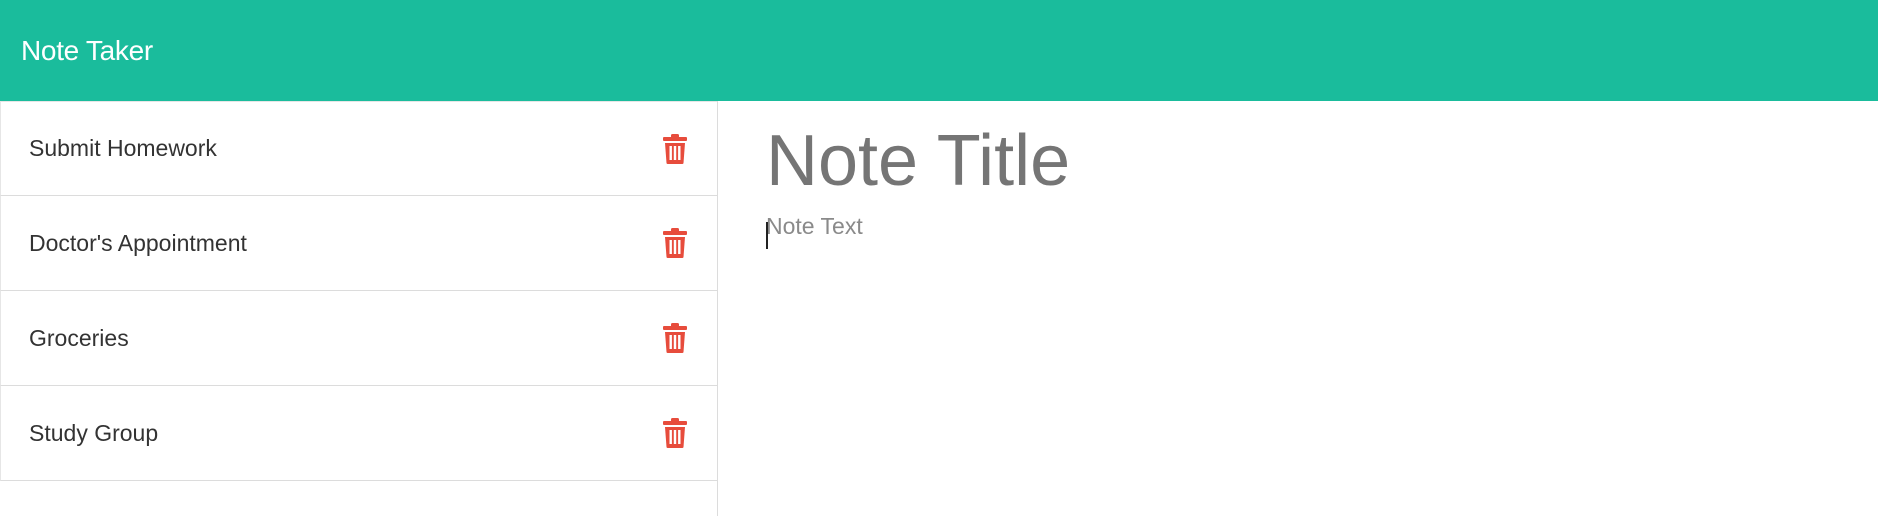 This screenshot has width=1878, height=516. Describe the element at coordinates (123, 148) in the screenshot. I see `note-label: Submit Homework` at that location.